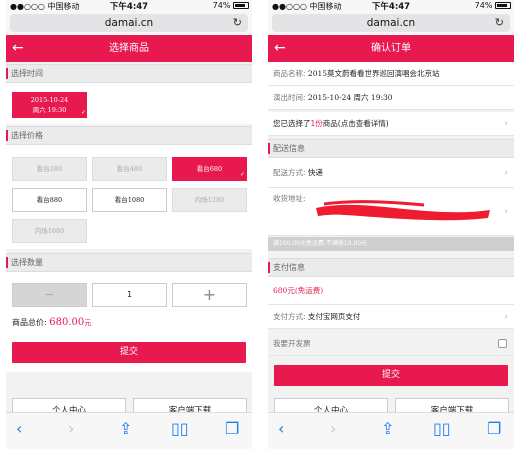 The height and width of the screenshot is (449, 518). Describe the element at coordinates (391, 244) in the screenshot. I see `freight-note: 满100.00元免运费,不满收10.00元` at that location.